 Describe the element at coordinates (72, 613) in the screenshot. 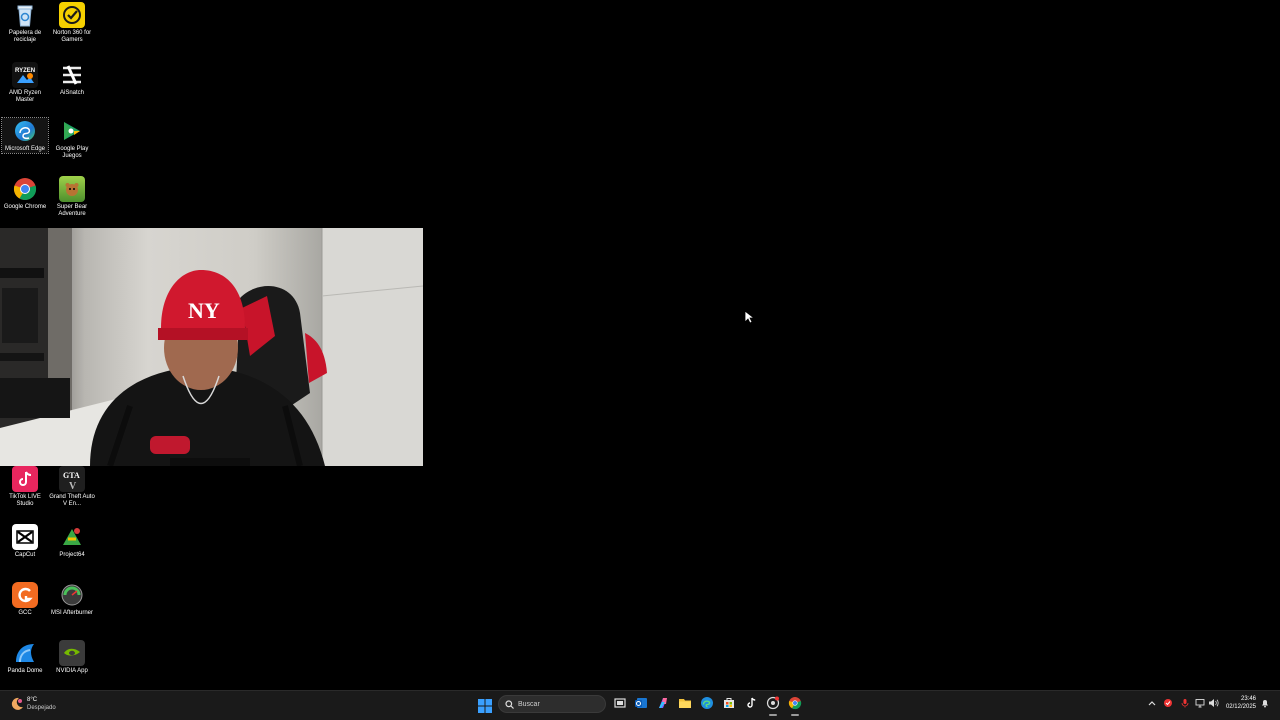

I see `desktop-icon-label: MSI Afterburner` at that location.